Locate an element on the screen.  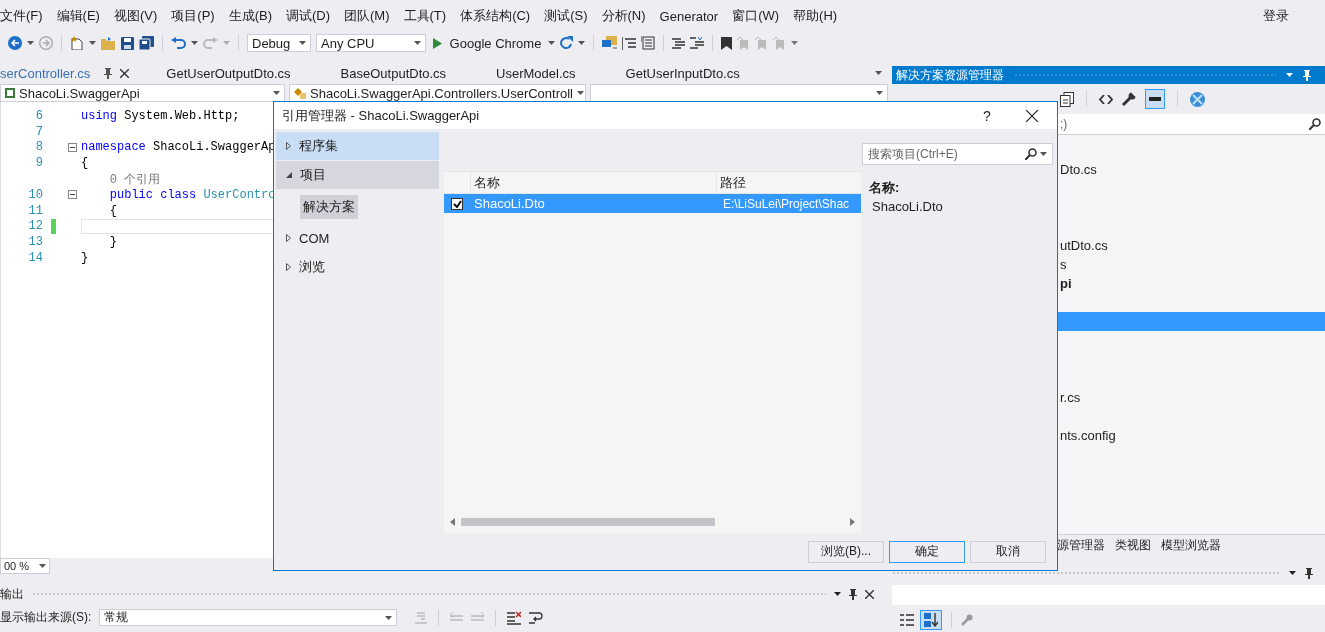
menu-item: 项目(P) is located at coordinates (193, 16).